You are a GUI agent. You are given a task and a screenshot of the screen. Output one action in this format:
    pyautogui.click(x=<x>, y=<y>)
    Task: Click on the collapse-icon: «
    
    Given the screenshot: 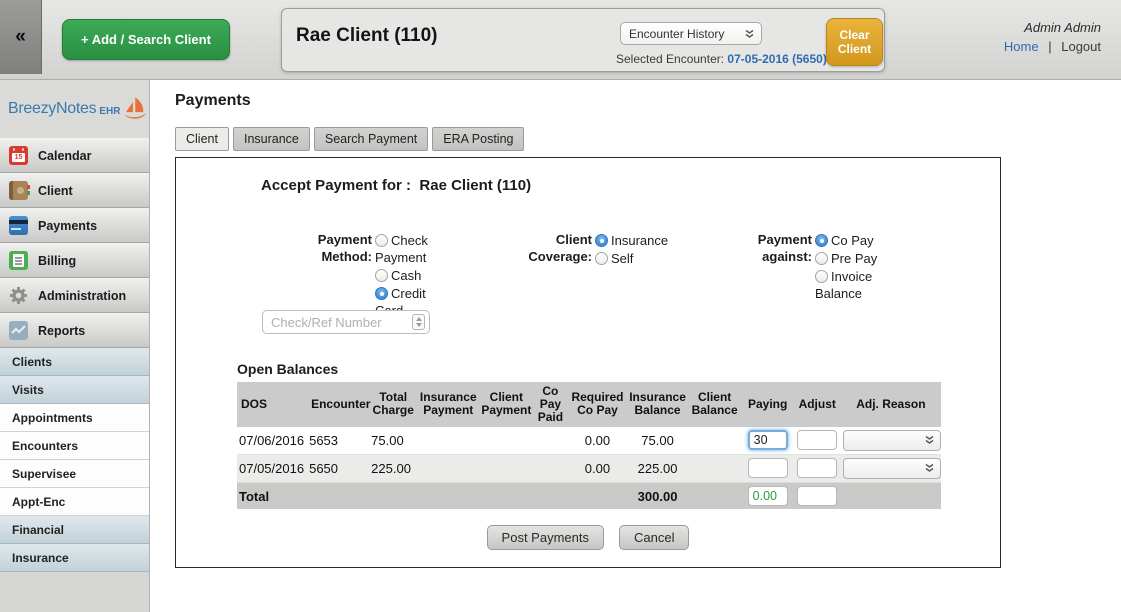 What is the action you would take?
    pyautogui.click(x=20, y=36)
    